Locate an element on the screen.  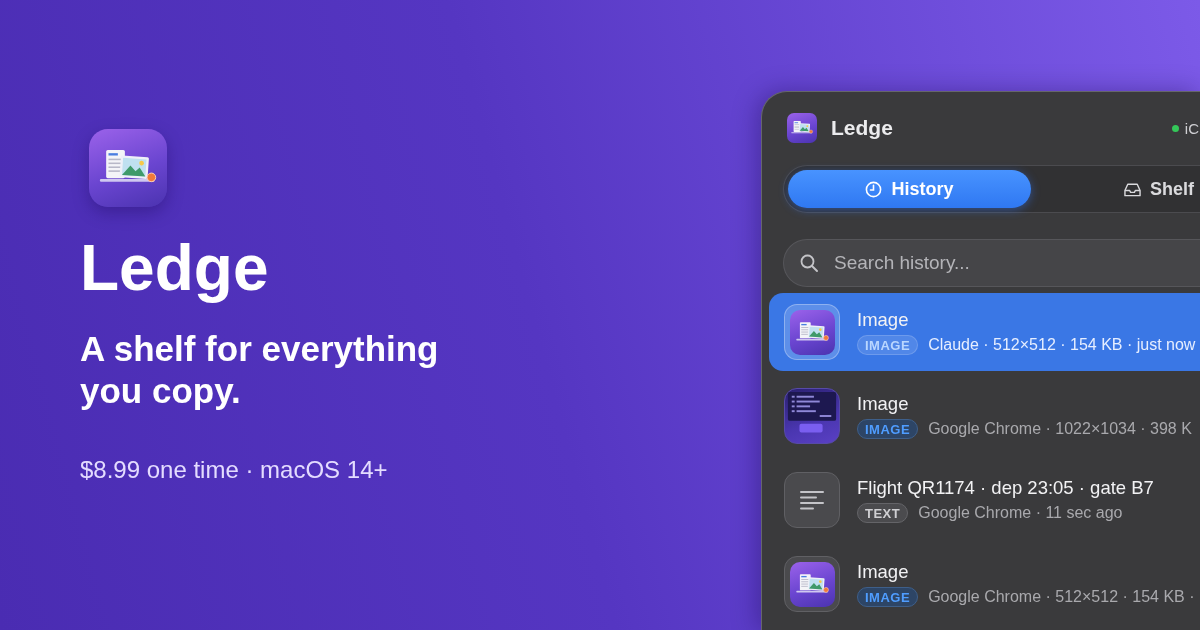
app-title: Ledge is located at coordinates (174, 268).